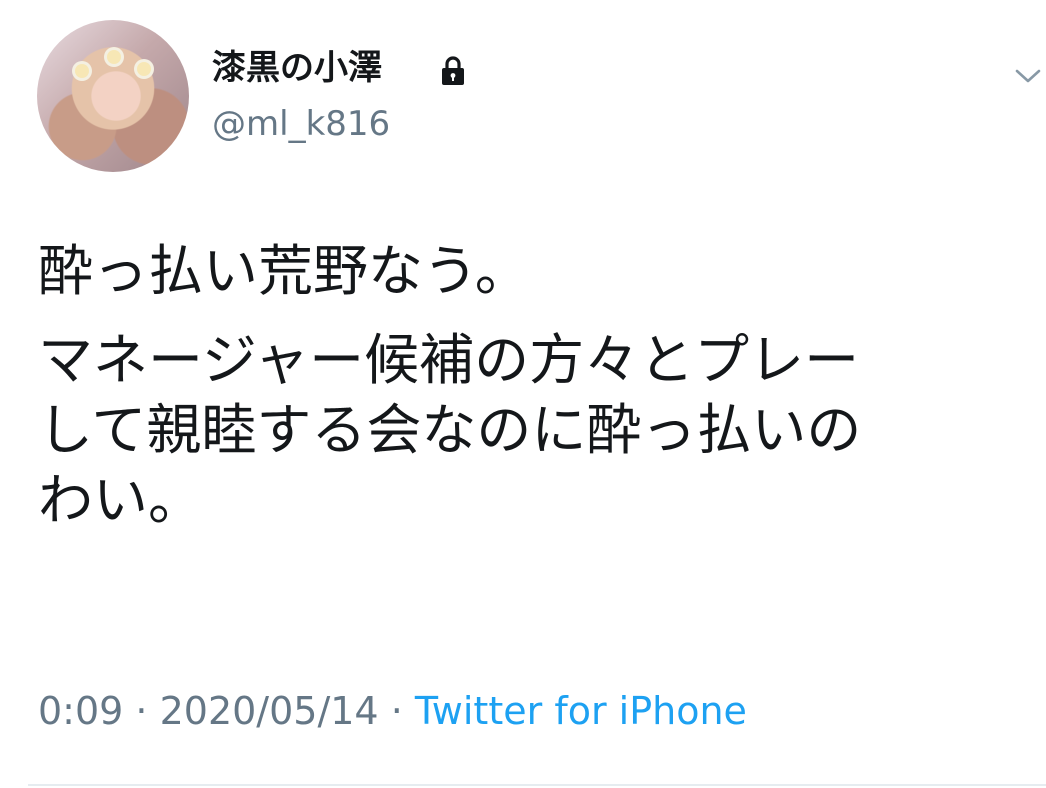  What do you see at coordinates (297, 68) in the screenshot?
I see `user-display-name: 漆黒の小澤` at bounding box center [297, 68].